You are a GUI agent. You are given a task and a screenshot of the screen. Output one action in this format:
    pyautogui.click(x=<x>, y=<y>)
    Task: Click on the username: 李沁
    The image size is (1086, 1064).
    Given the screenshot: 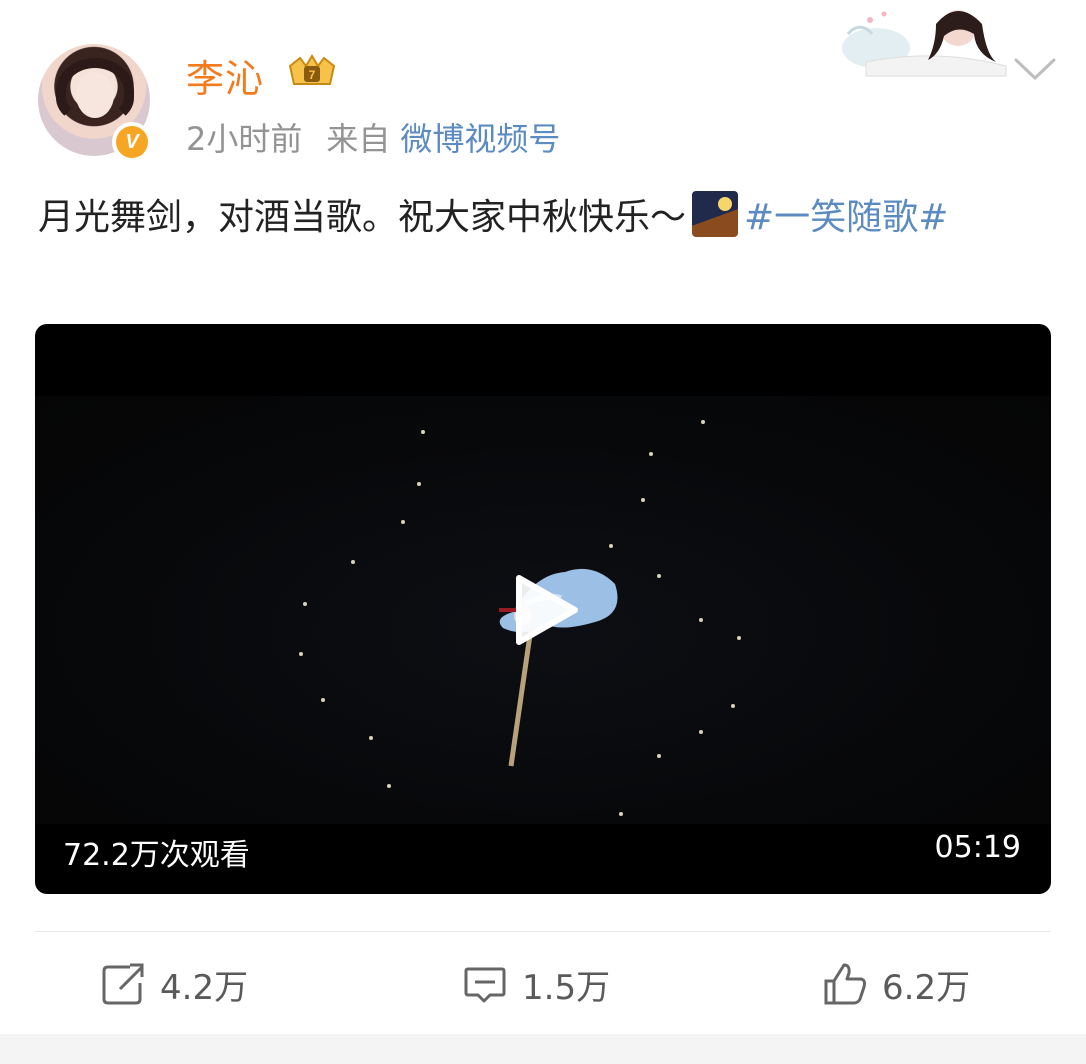 What is the action you would take?
    pyautogui.click(x=225, y=75)
    